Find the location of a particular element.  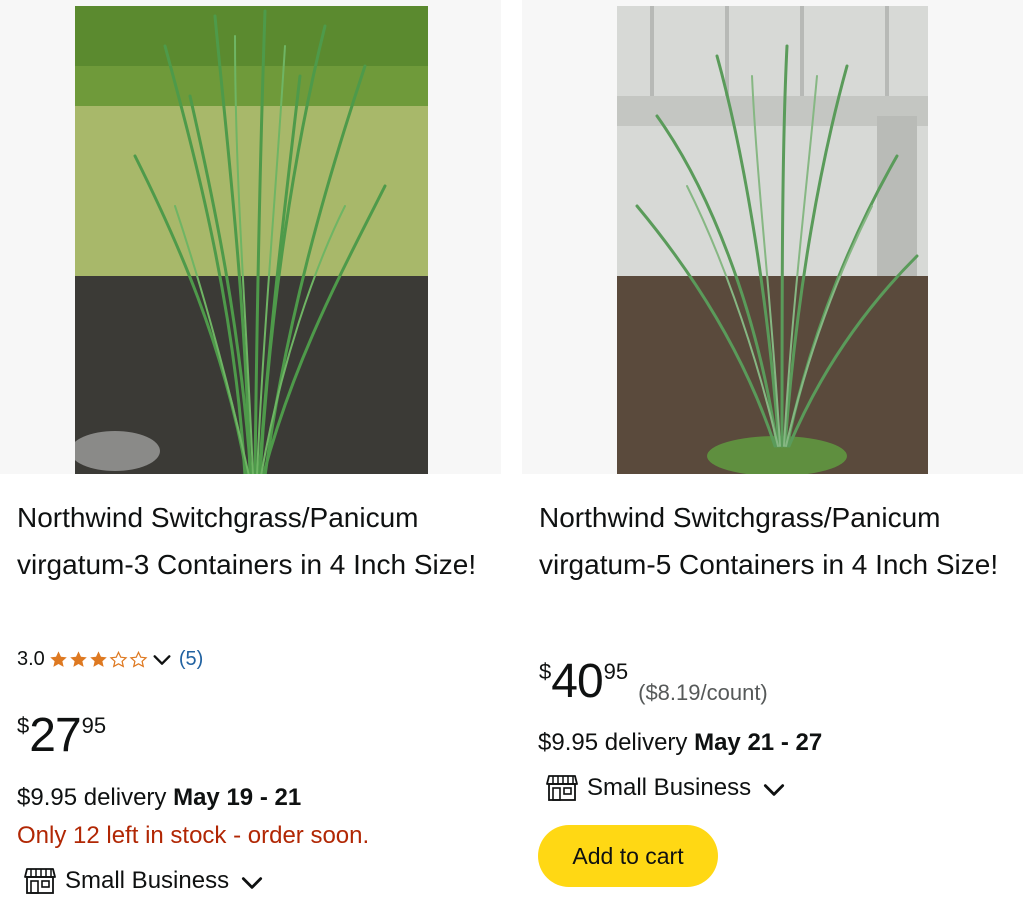

price: $ 40 95 ($8.19/count) is located at coordinates (653, 682).